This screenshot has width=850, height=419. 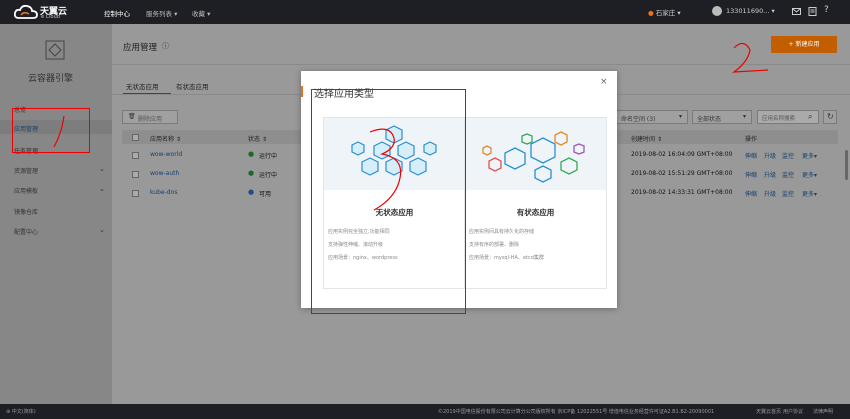 I want to click on status-available-icon: ●, so click(x=251, y=192).